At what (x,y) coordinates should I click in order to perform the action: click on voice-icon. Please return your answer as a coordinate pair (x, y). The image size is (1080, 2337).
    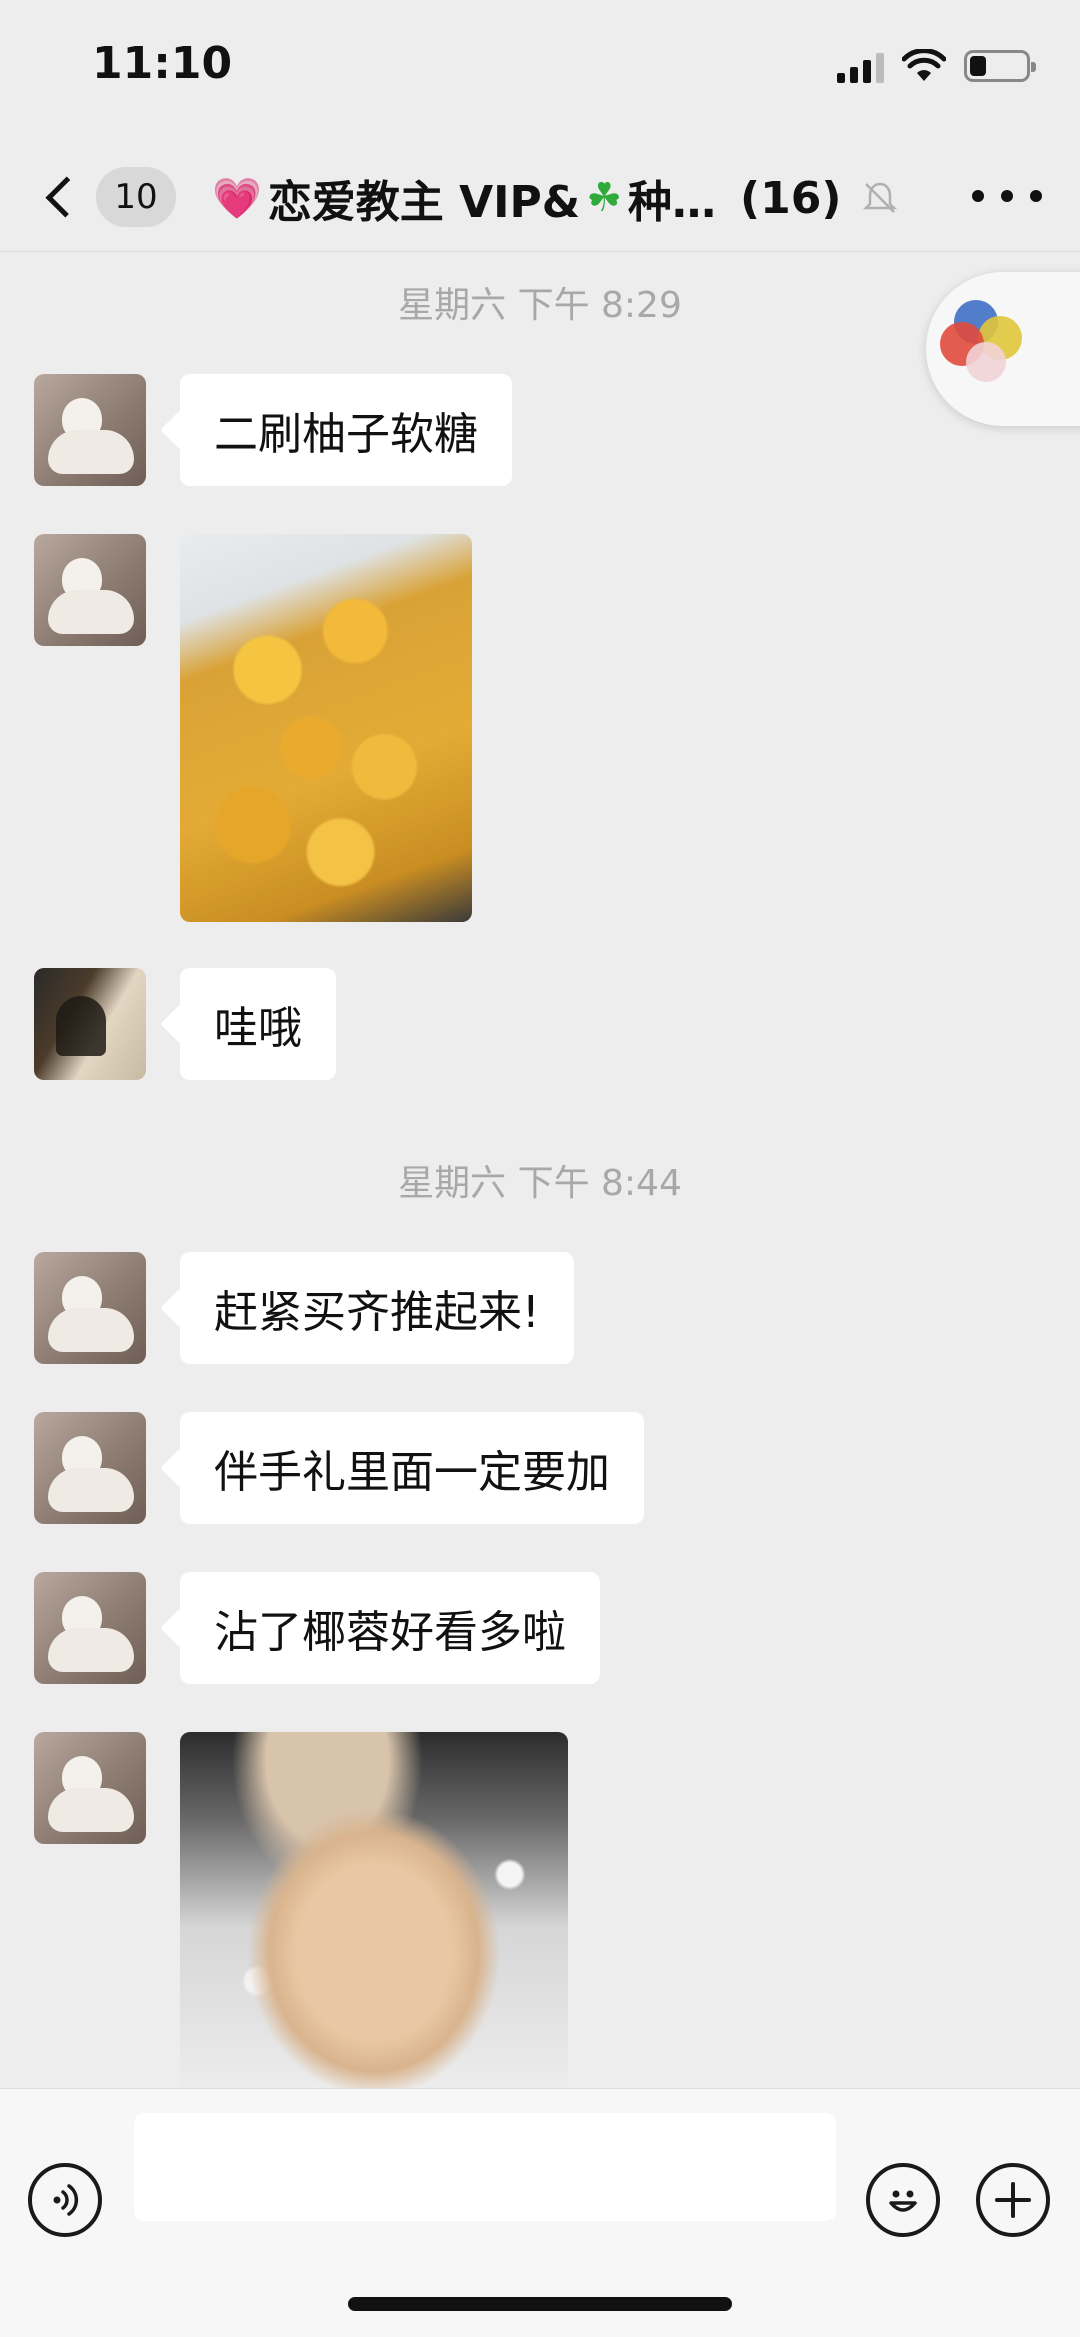
    Looking at the image, I should click on (66, 2200).